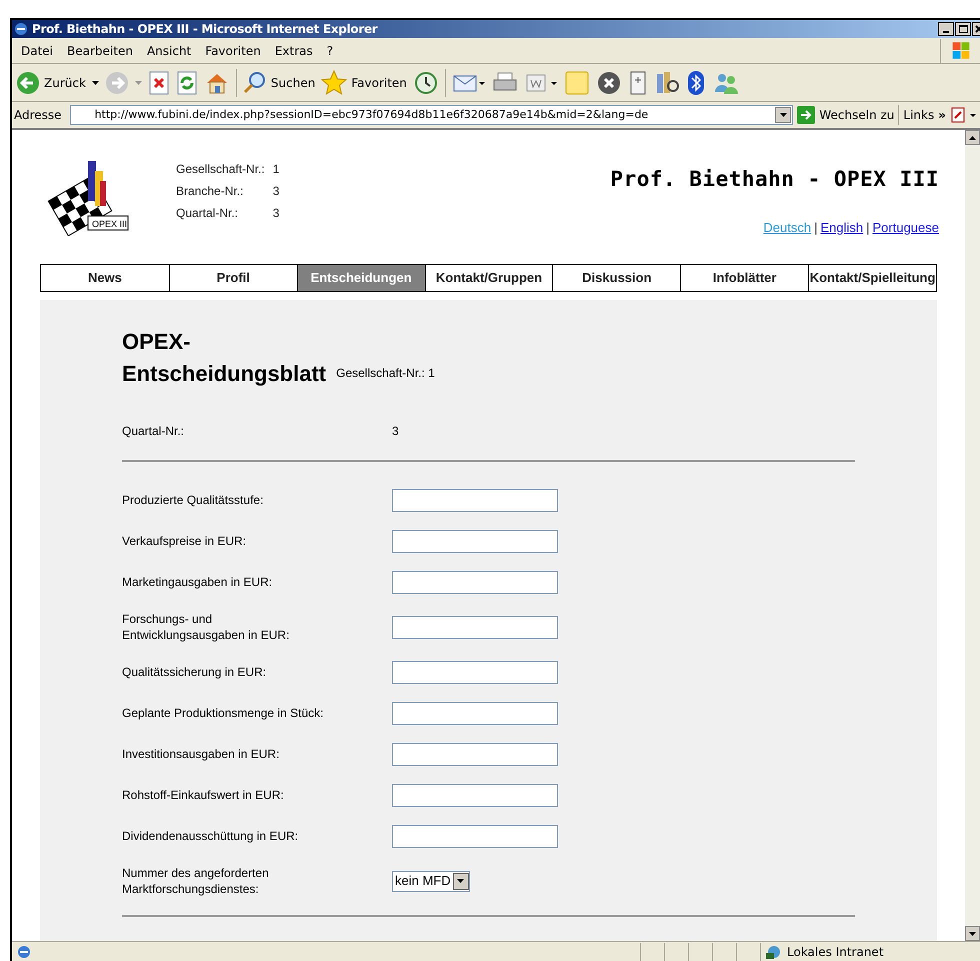 Image resolution: width=980 pixels, height=961 pixels. What do you see at coordinates (110, 224) in the screenshot?
I see `logo-text: OPEX III` at bounding box center [110, 224].